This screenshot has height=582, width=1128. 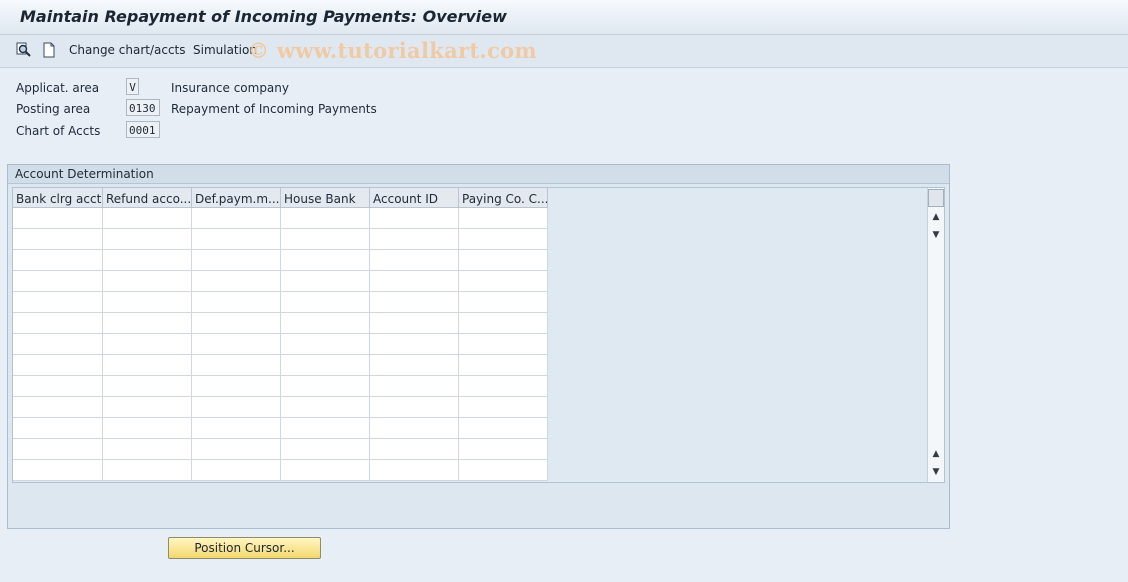 What do you see at coordinates (936, 235) in the screenshot?
I see `scroll-down-icon: ▼` at bounding box center [936, 235].